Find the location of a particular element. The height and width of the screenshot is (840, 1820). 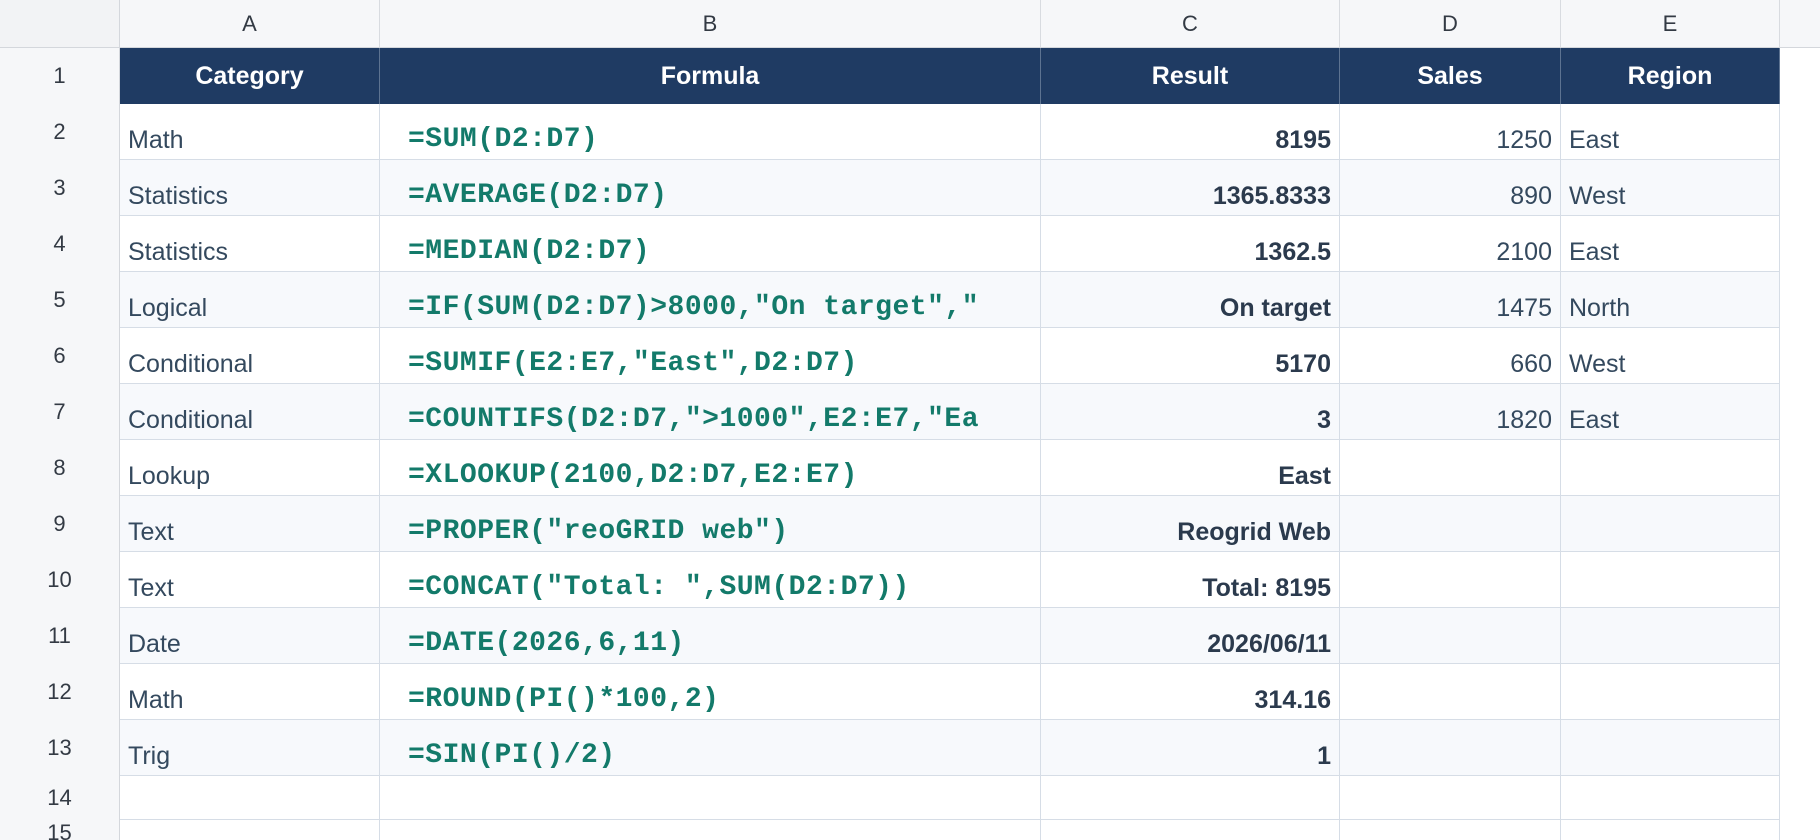

row-header-6: 6 is located at coordinates (60, 356).